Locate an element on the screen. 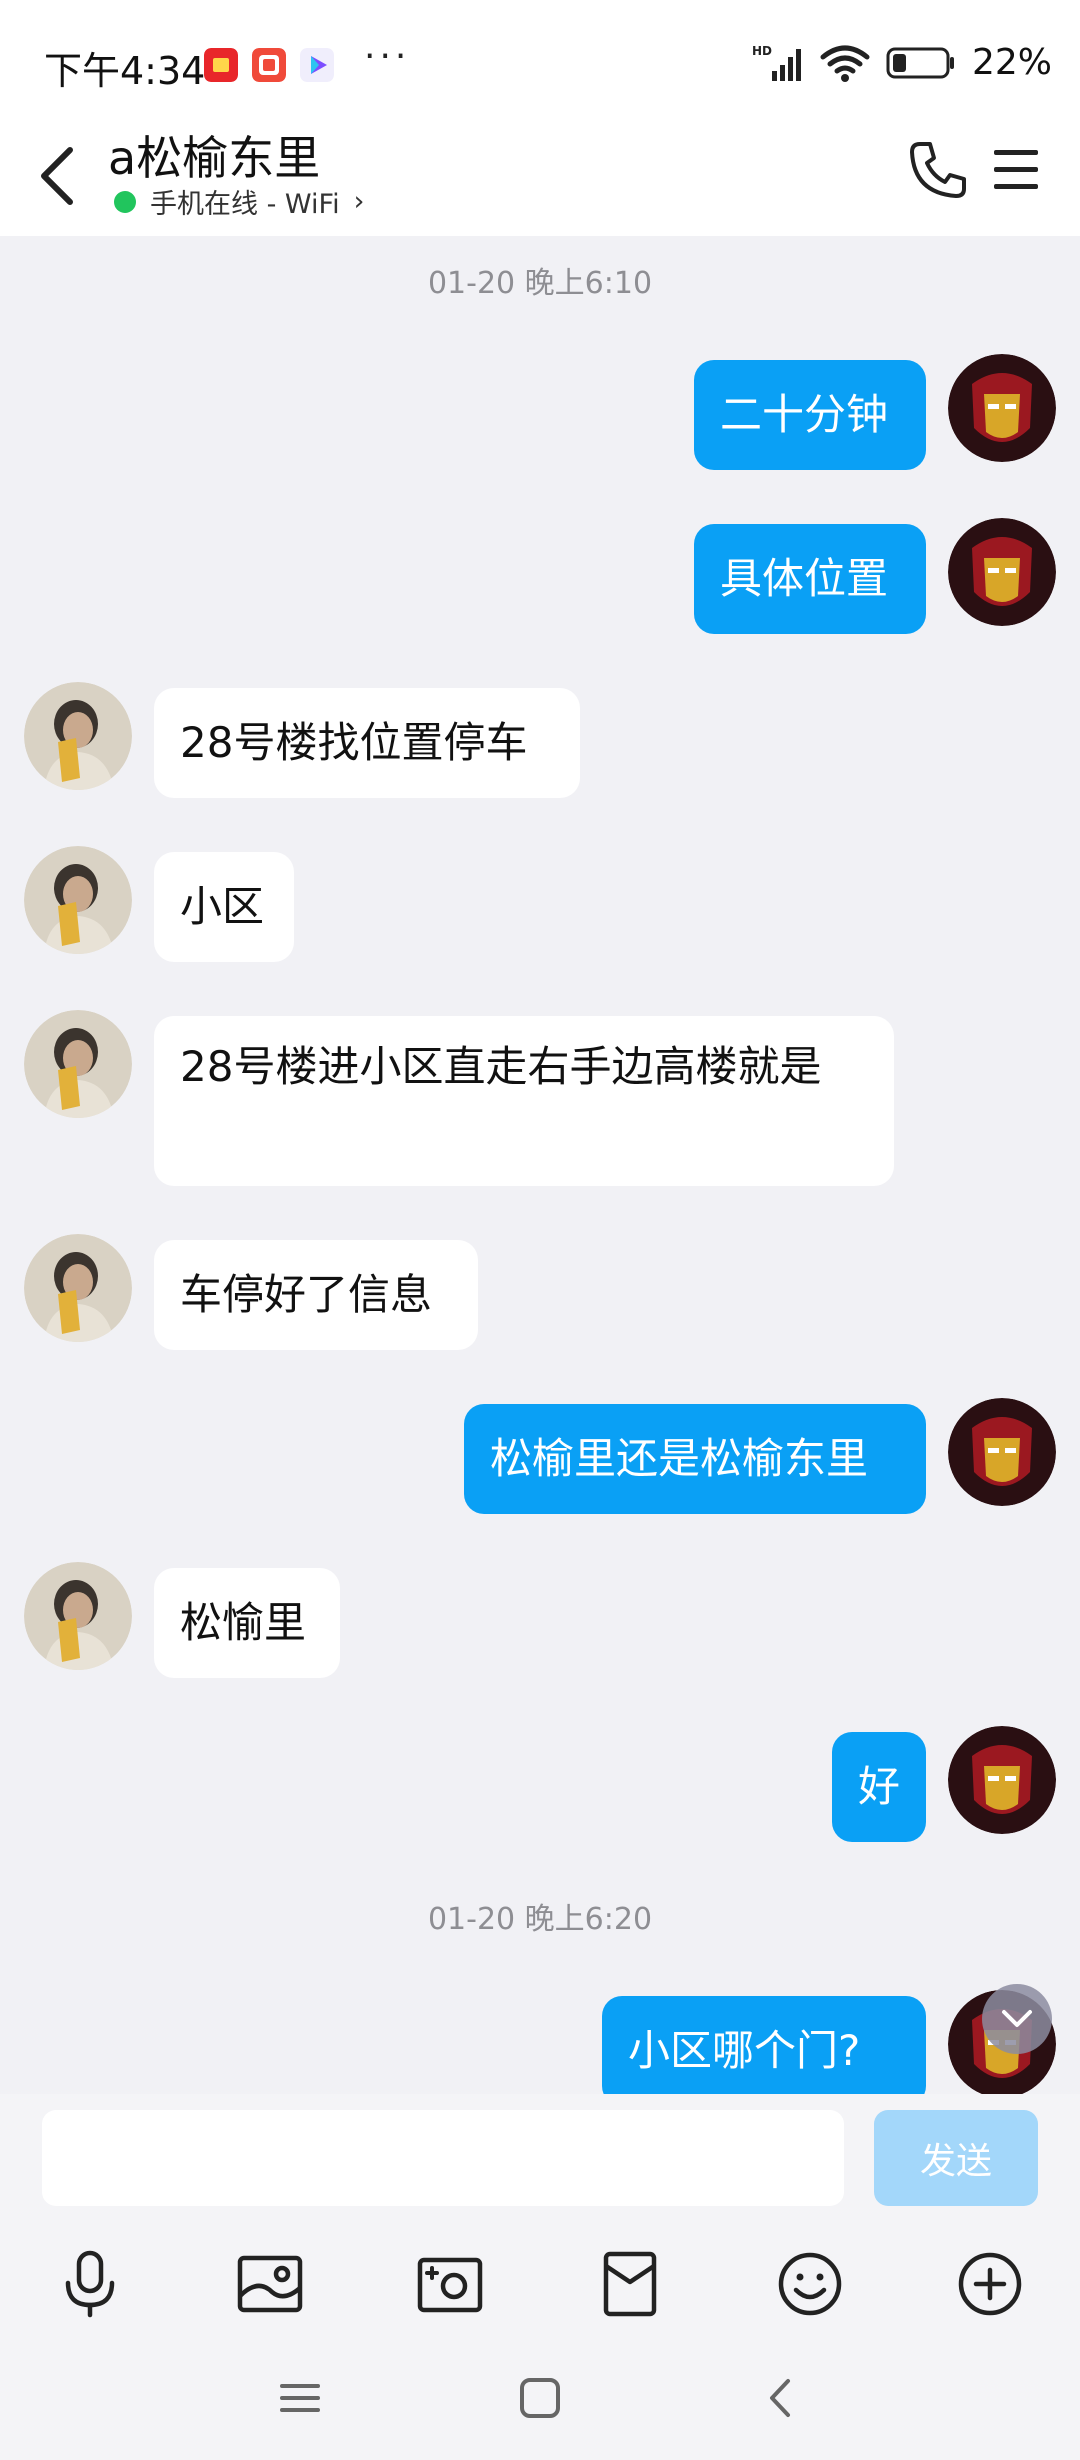  outgoing-message-bubble: 好 is located at coordinates (879, 1787).